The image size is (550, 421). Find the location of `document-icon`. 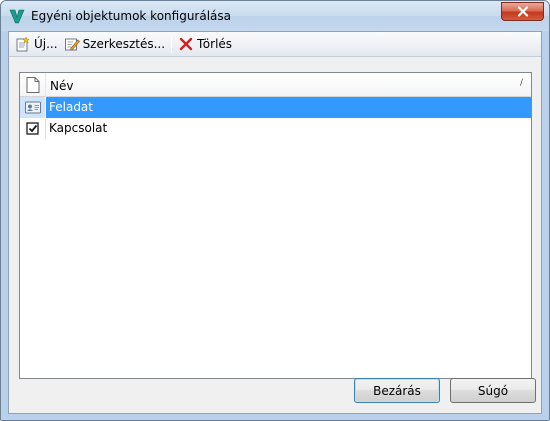

document-icon is located at coordinates (33, 85).